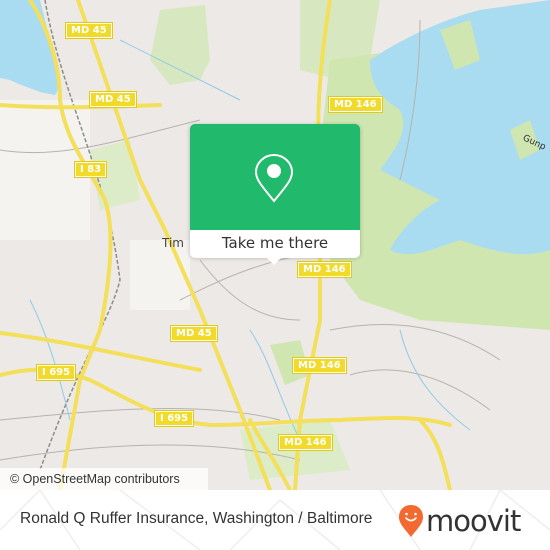 The height and width of the screenshot is (550, 550). Describe the element at coordinates (29, 47) in the screenshot. I see `water-reservoir-west` at that location.